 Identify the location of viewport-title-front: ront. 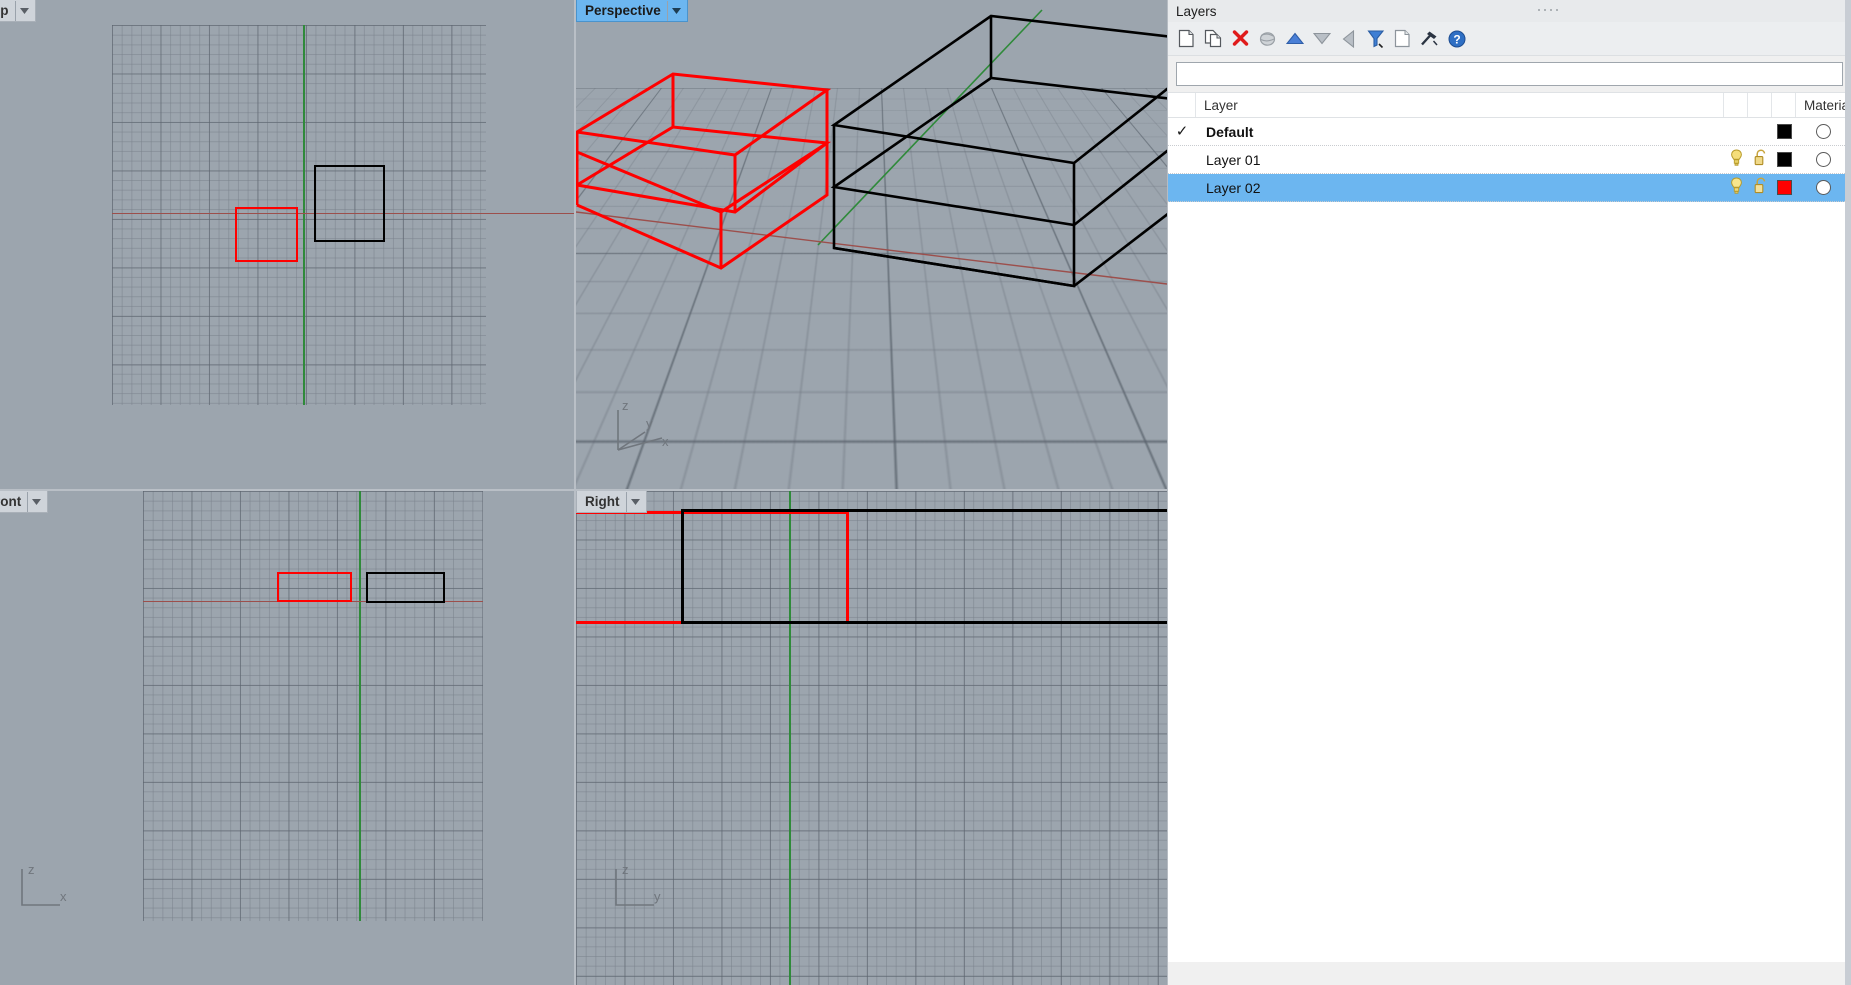
(24, 502).